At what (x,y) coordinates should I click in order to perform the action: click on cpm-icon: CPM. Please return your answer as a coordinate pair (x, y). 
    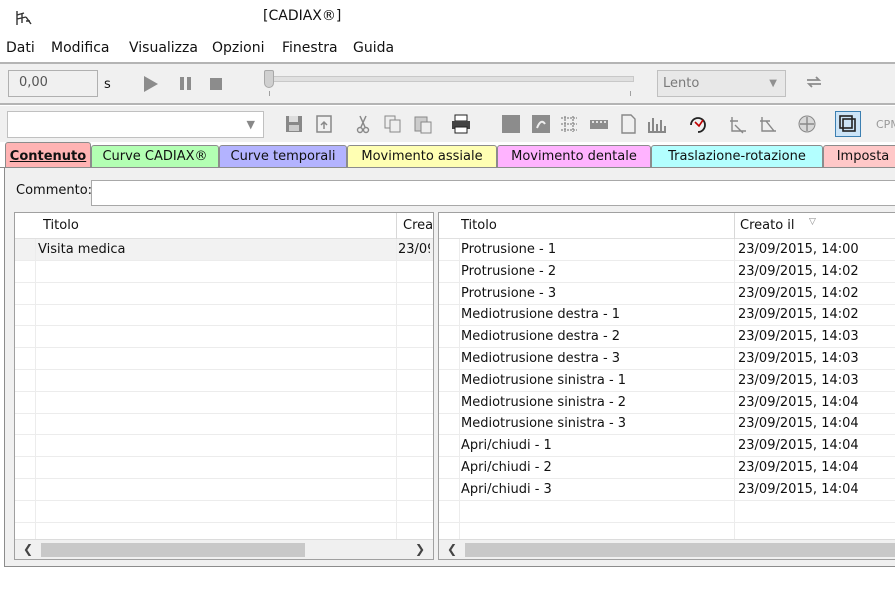
    Looking at the image, I should click on (885, 124).